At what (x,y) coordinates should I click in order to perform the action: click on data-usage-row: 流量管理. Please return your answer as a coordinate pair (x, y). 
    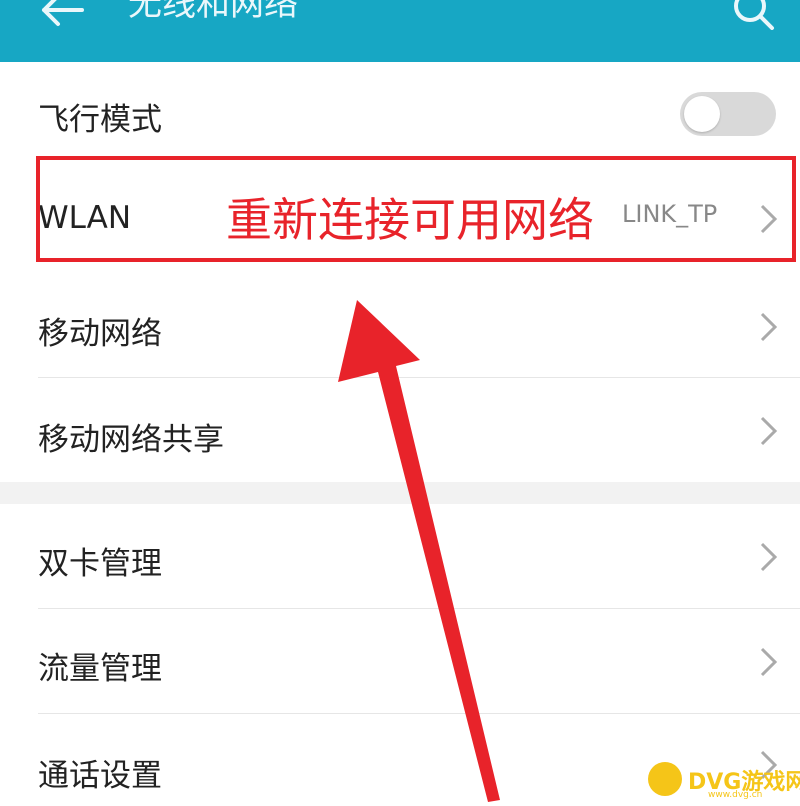
    Looking at the image, I should click on (400, 661).